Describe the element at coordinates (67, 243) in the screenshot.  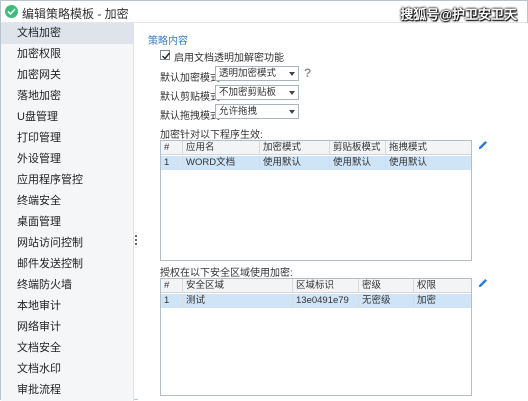
I see `sidebar-item-web-access-control: 网站访问控制` at that location.